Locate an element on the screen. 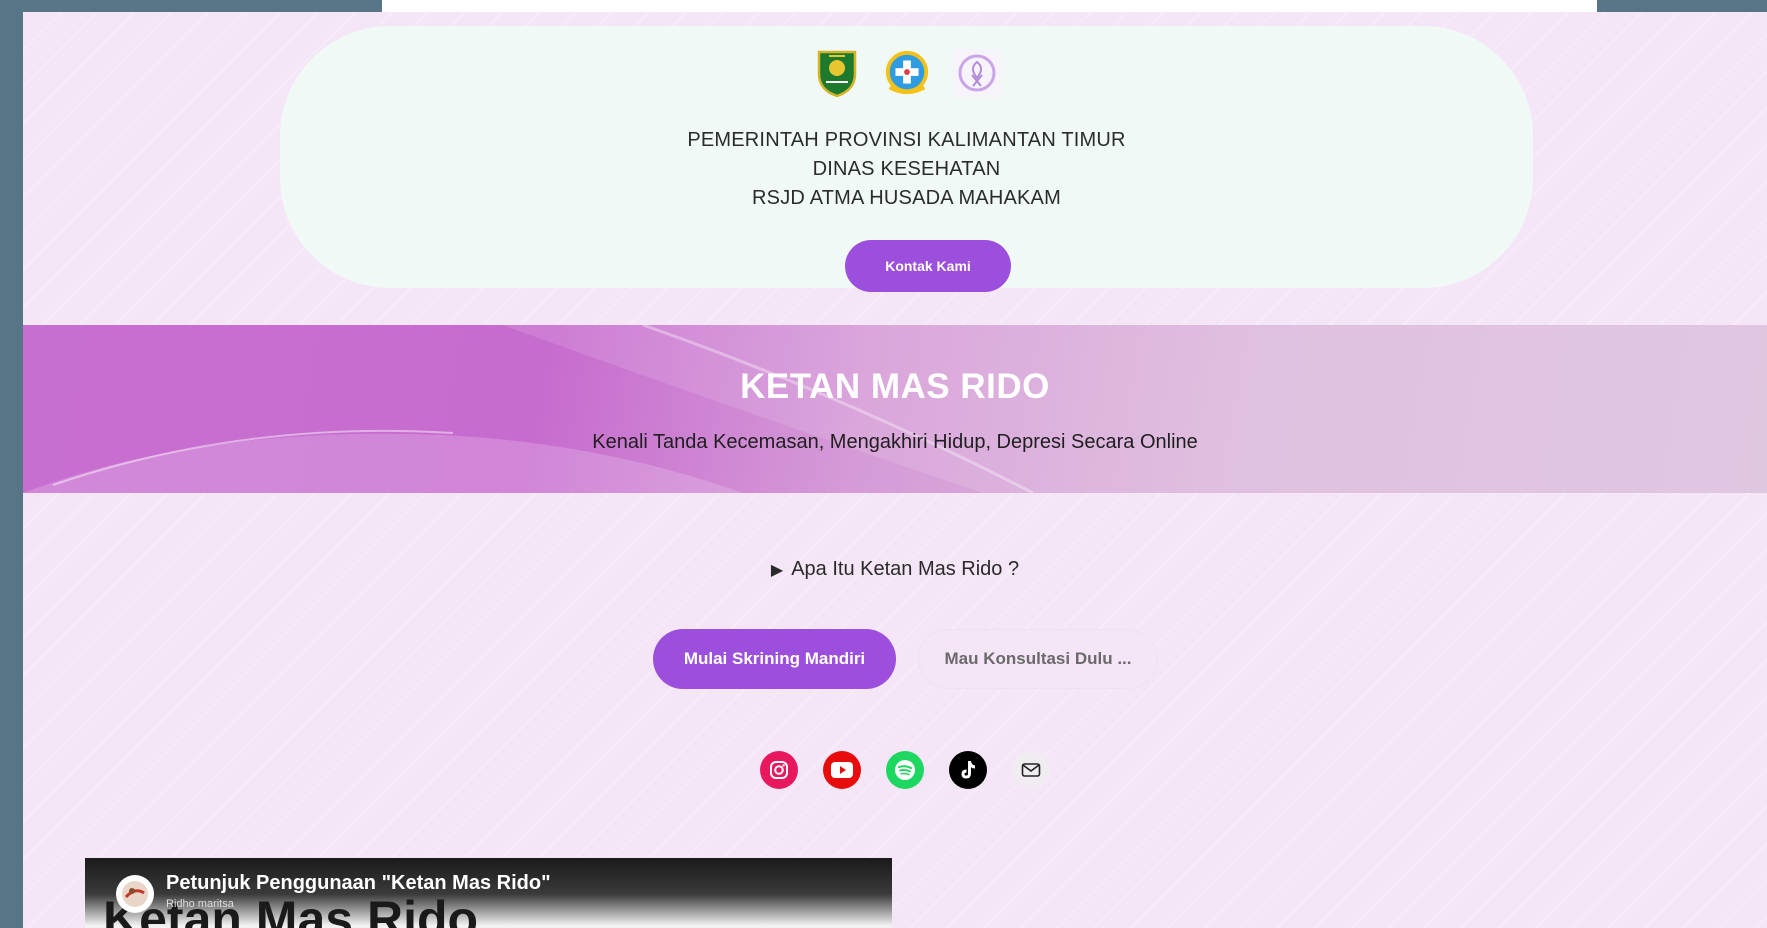 The height and width of the screenshot is (928, 1767). instagram-icon is located at coordinates (779, 770).